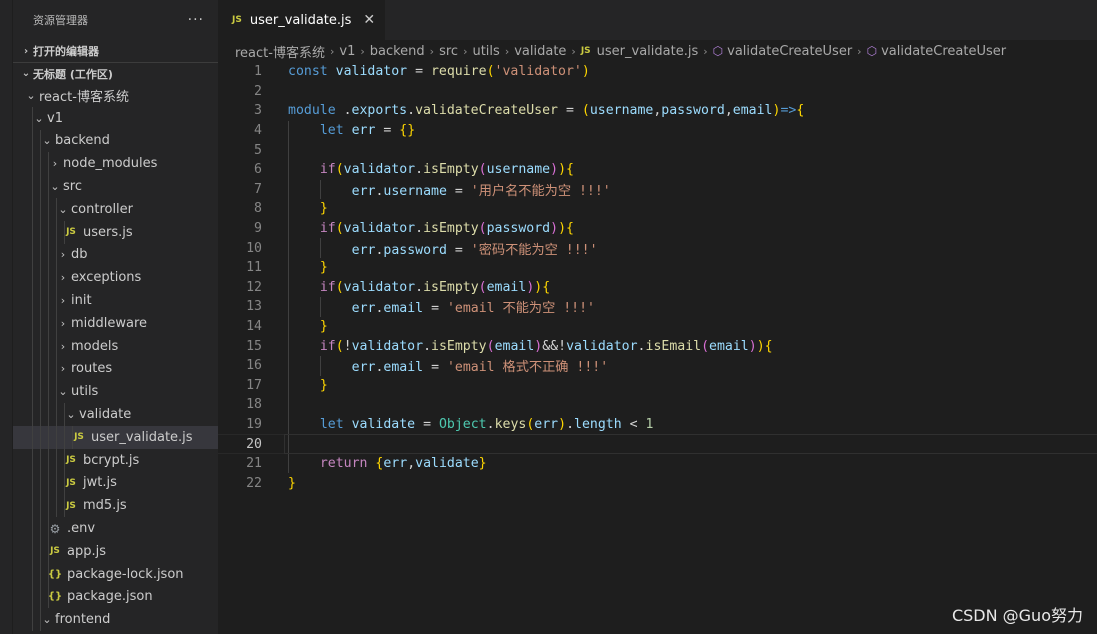 The width and height of the screenshot is (1097, 634). What do you see at coordinates (258, 131) in the screenshot?
I see `line-number: 4` at bounding box center [258, 131].